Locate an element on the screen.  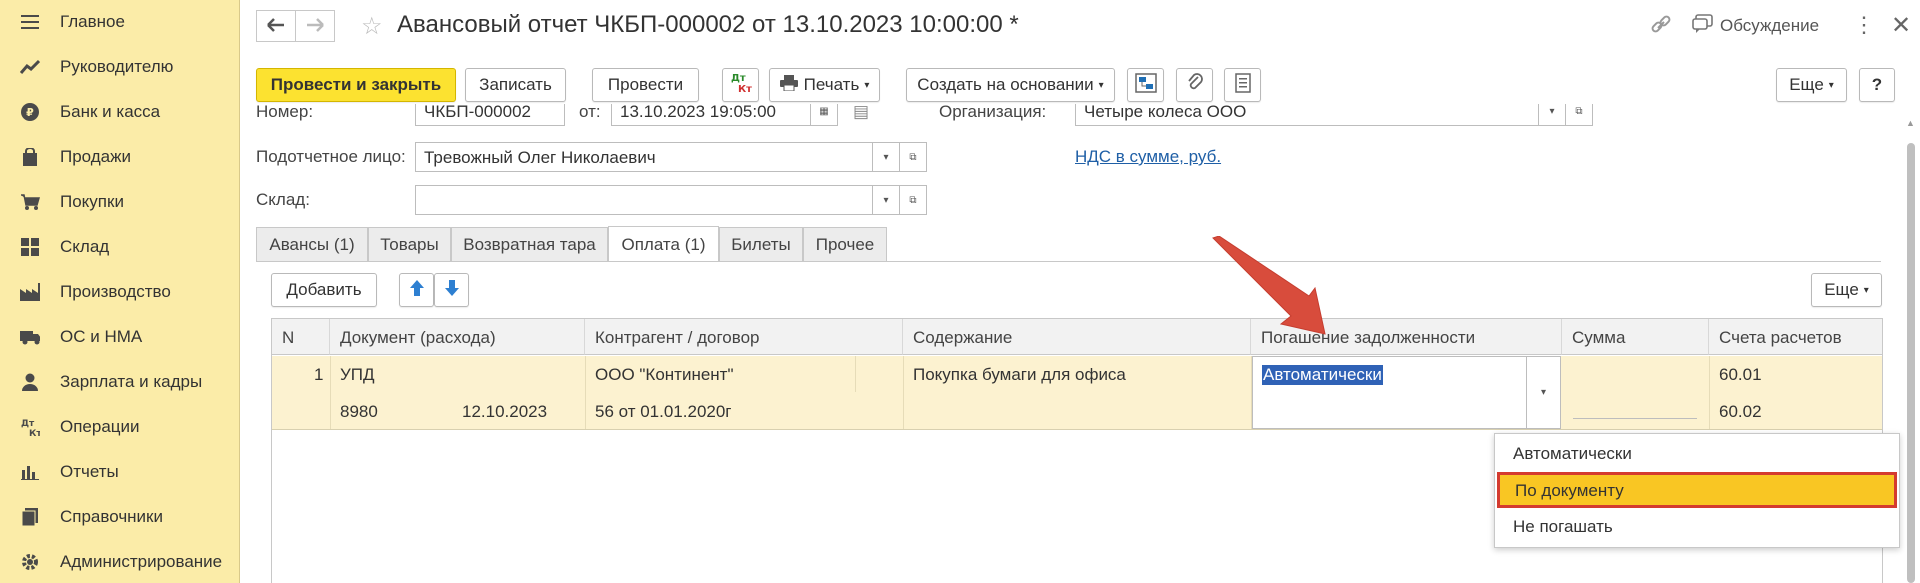
warehouse-open-button: ⧉ is located at coordinates (913, 200).